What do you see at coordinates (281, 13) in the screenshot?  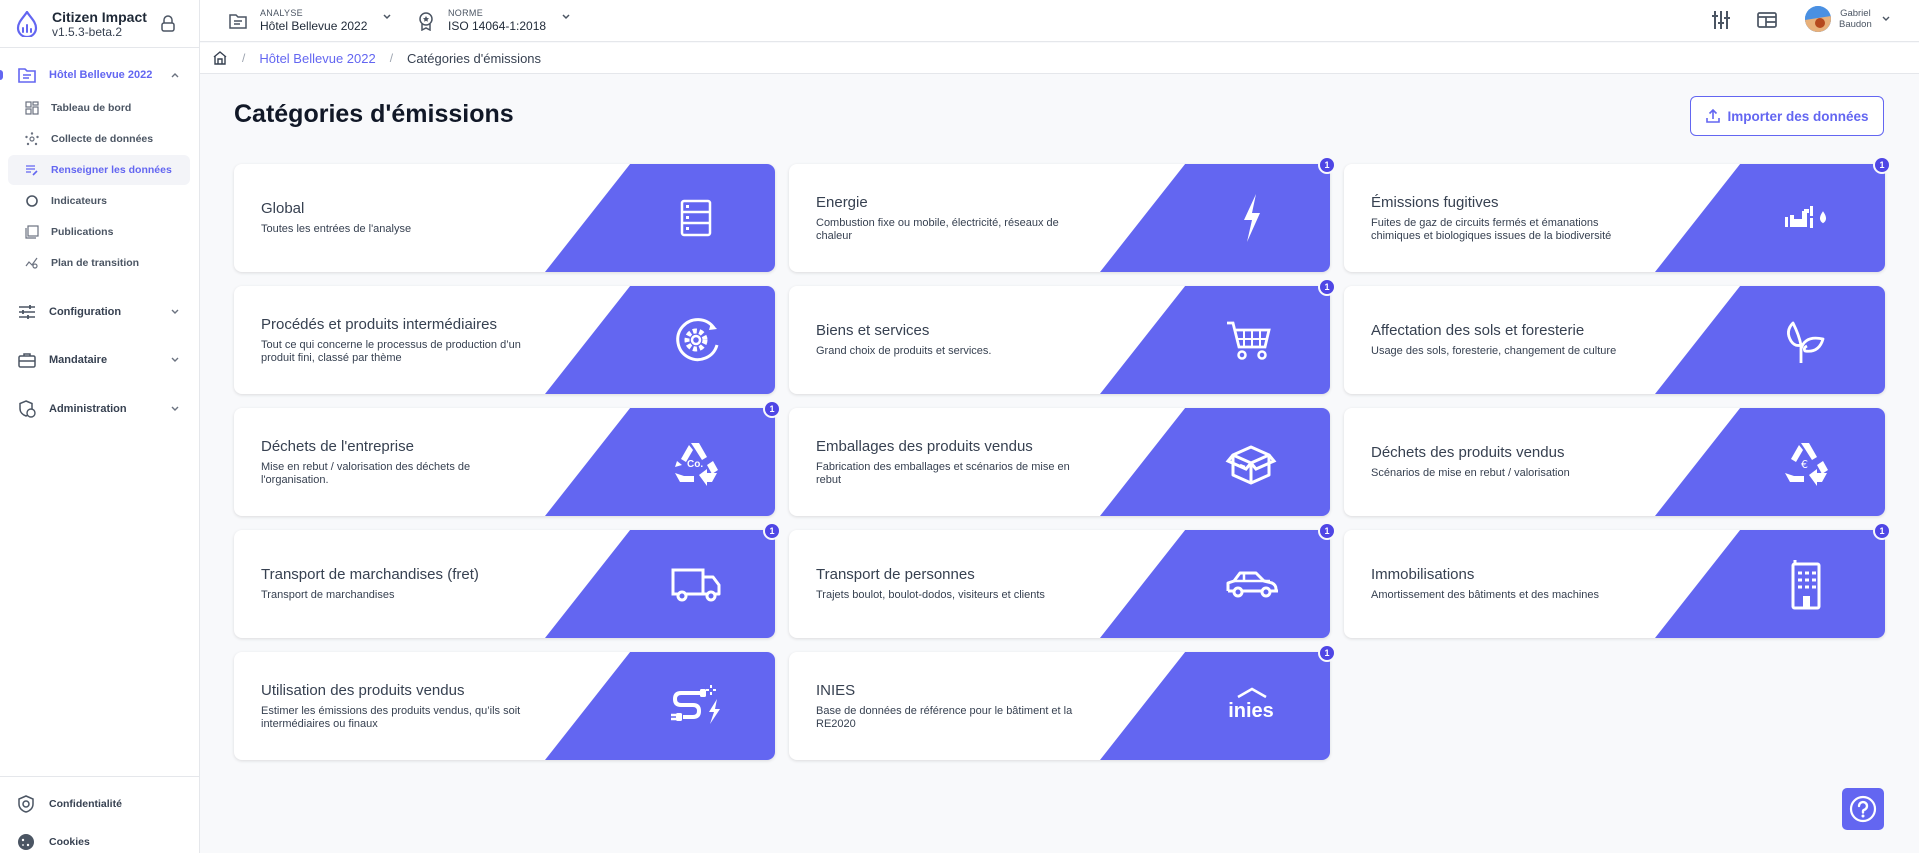 I see `analyse-caption: ANALYSE` at bounding box center [281, 13].